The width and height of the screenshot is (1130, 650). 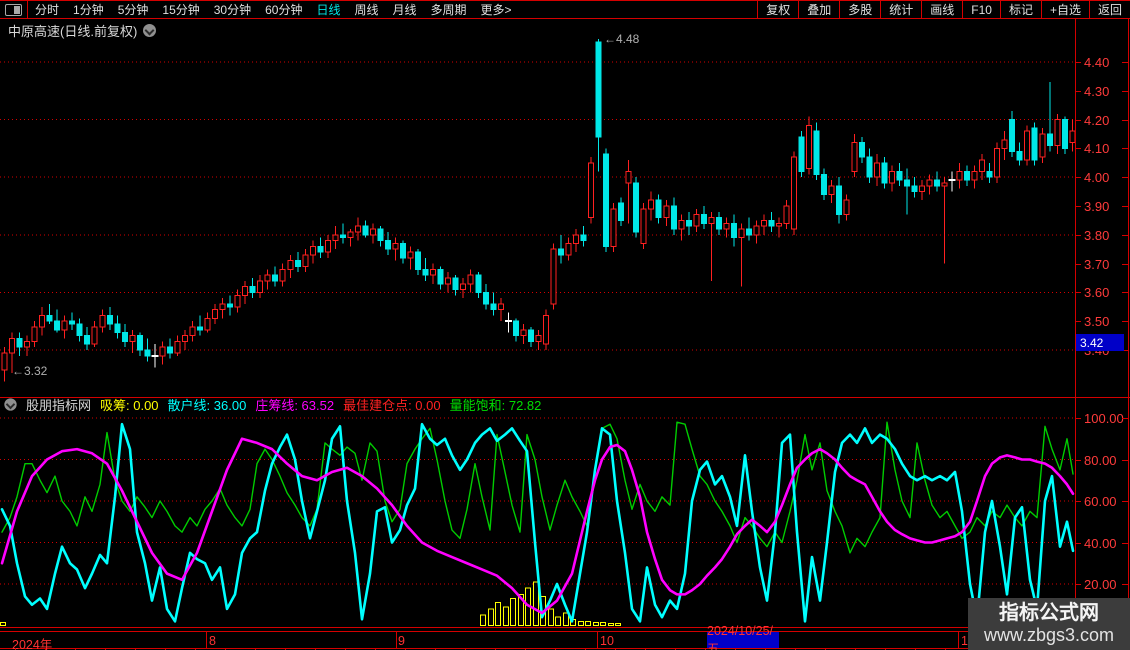 I want to click on chevron-down-icon, so click(x=150, y=30).